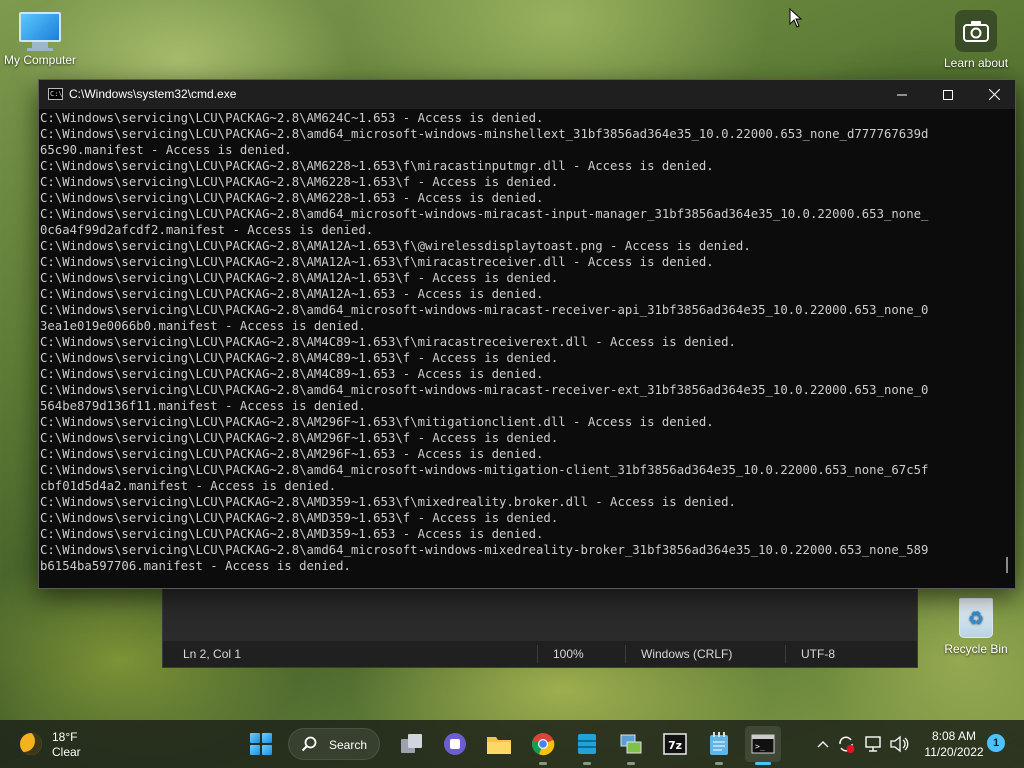  I want to click on show-hidden-icons-button, so click(823, 744).